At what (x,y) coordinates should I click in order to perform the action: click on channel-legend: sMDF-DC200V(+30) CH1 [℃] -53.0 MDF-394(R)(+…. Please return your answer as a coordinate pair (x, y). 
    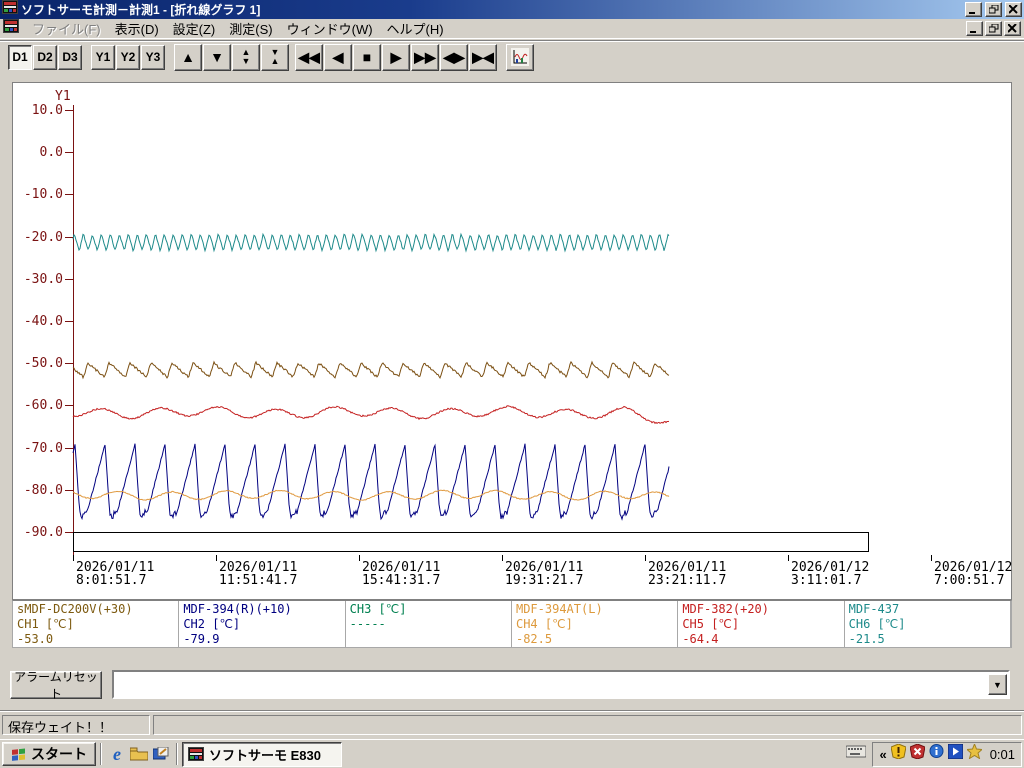
    Looking at the image, I should click on (512, 624).